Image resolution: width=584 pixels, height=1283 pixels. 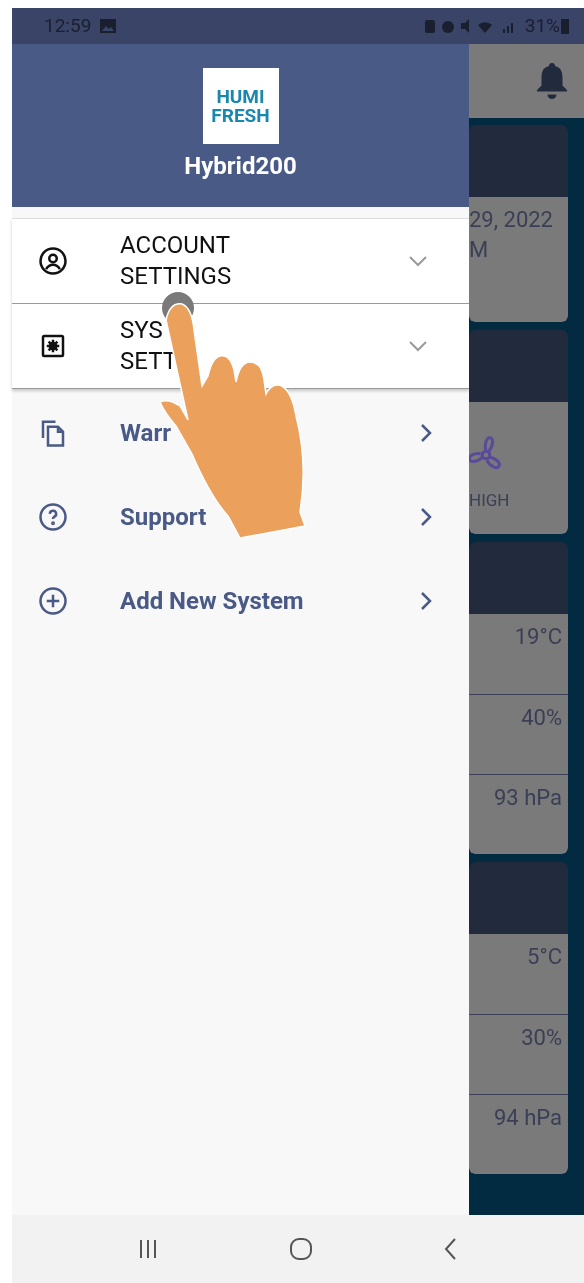 What do you see at coordinates (301, 1249) in the screenshot?
I see `home-icon` at bounding box center [301, 1249].